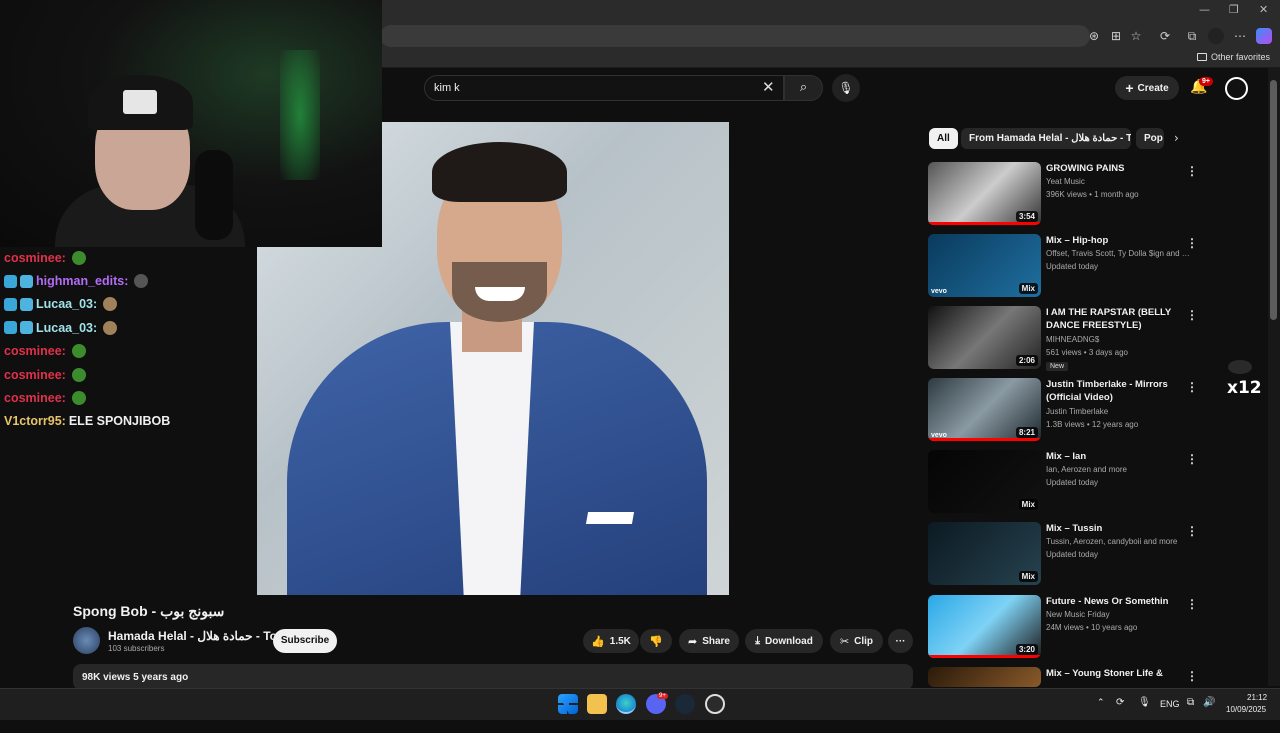  I want to click on recommendation-meta: 561 views • 3 days ago, so click(1087, 352).